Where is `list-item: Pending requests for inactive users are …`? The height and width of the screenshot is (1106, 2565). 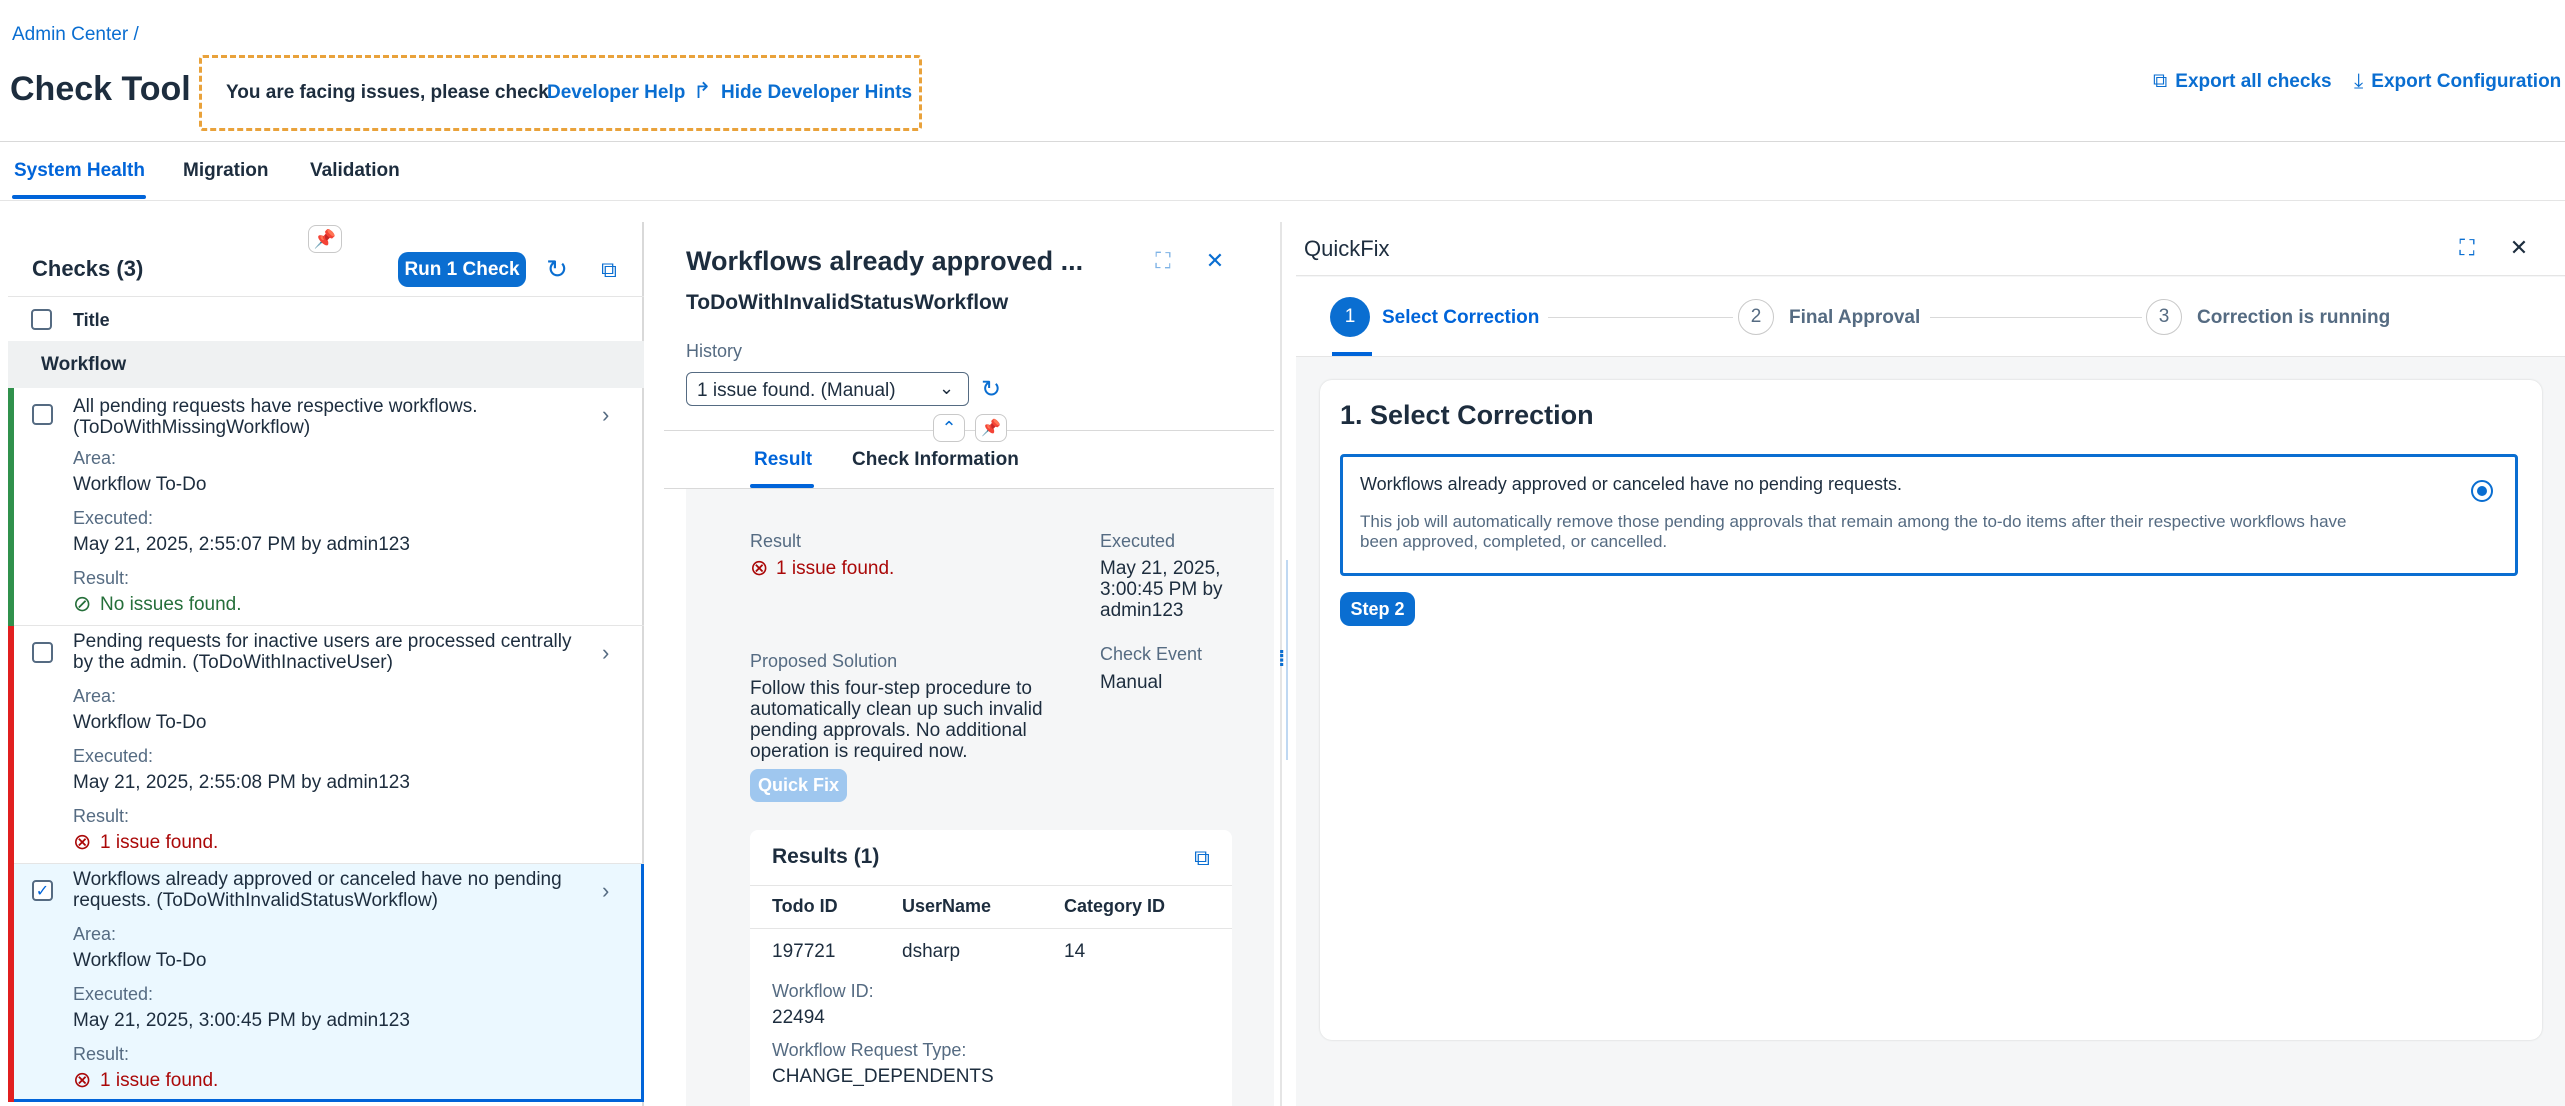 list-item: Pending requests for inactive users are … is located at coordinates (326, 745).